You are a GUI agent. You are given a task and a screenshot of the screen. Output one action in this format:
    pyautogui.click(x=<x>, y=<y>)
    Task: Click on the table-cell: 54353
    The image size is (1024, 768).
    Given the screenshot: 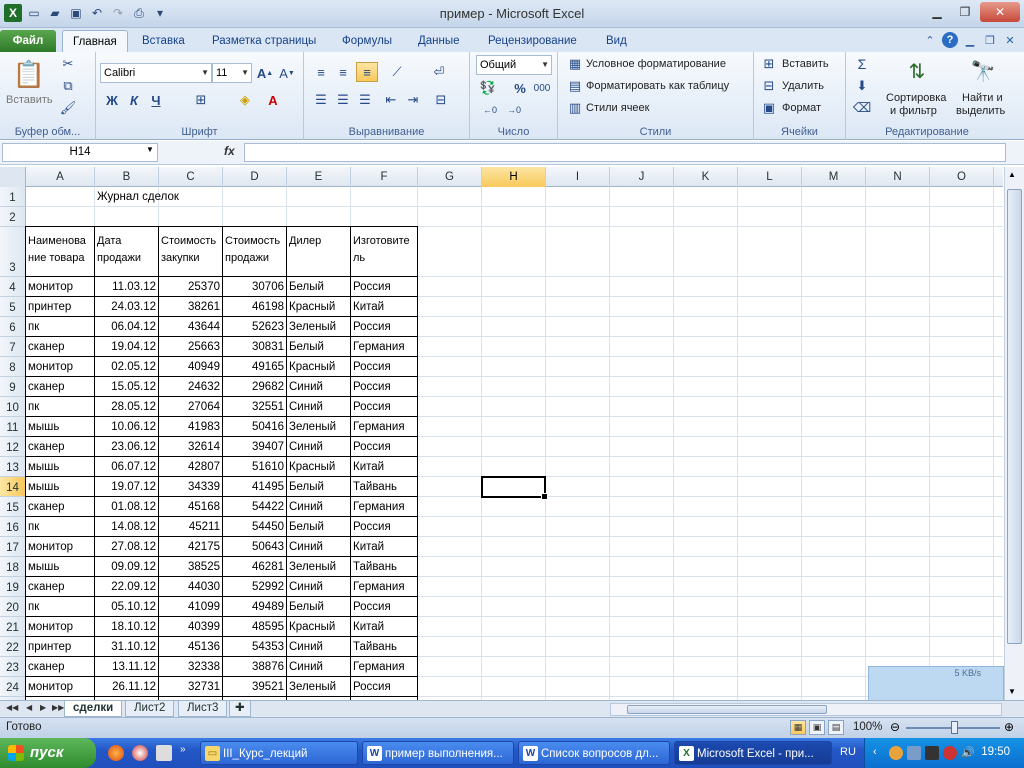 What is the action you would take?
    pyautogui.click(x=254, y=647)
    